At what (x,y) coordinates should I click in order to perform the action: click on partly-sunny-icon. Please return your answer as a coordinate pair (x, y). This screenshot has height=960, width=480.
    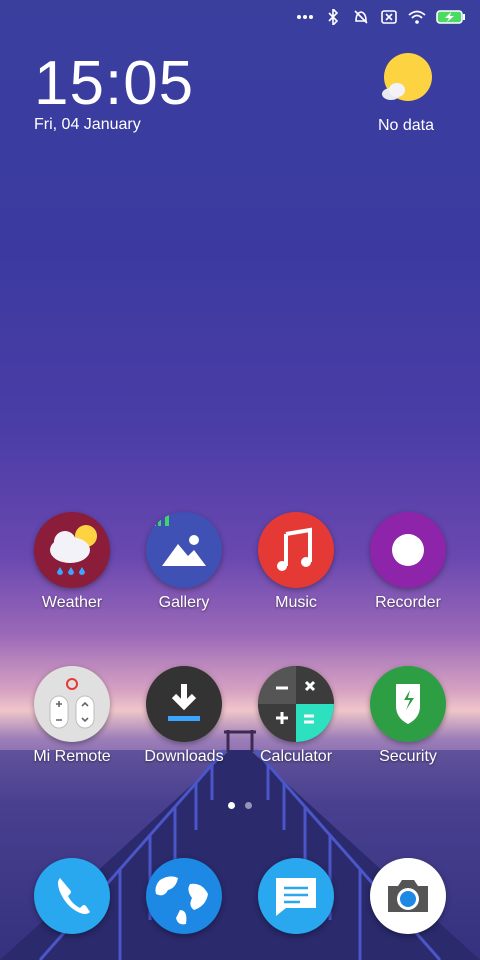
    Looking at the image, I should click on (406, 81).